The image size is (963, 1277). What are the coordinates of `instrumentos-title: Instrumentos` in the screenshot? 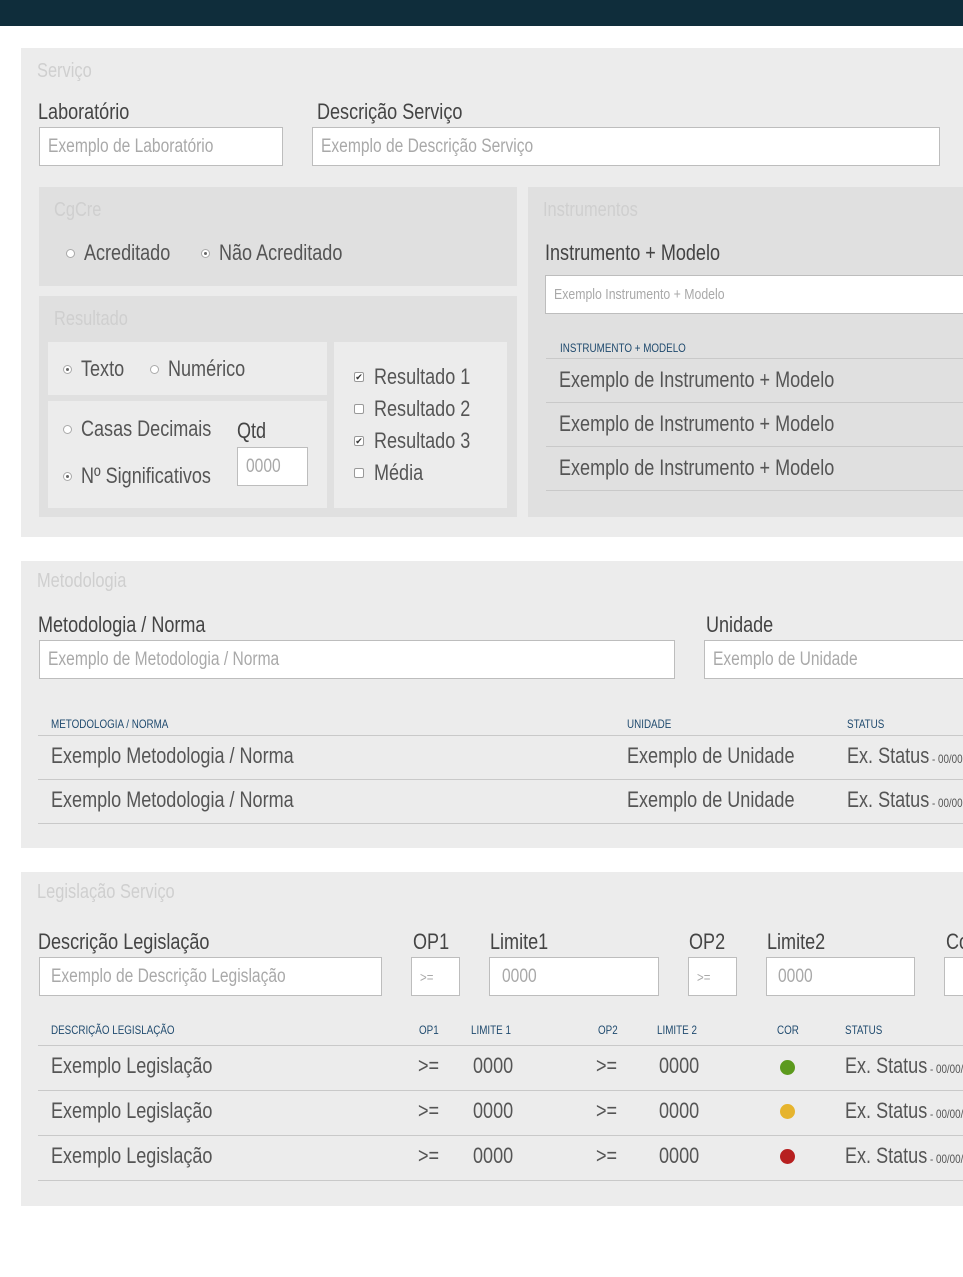 It's located at (590, 210).